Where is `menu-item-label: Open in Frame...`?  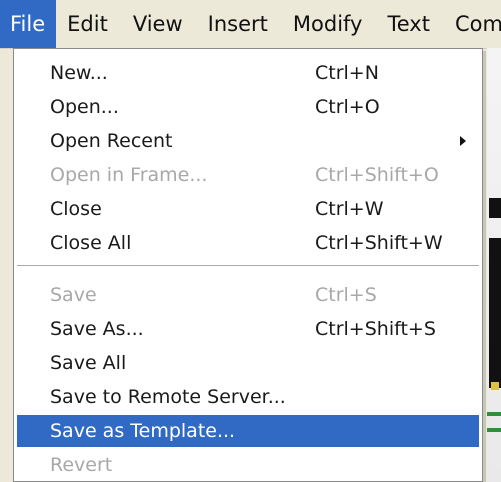
menu-item-label: Open in Frame... is located at coordinates (129, 175).